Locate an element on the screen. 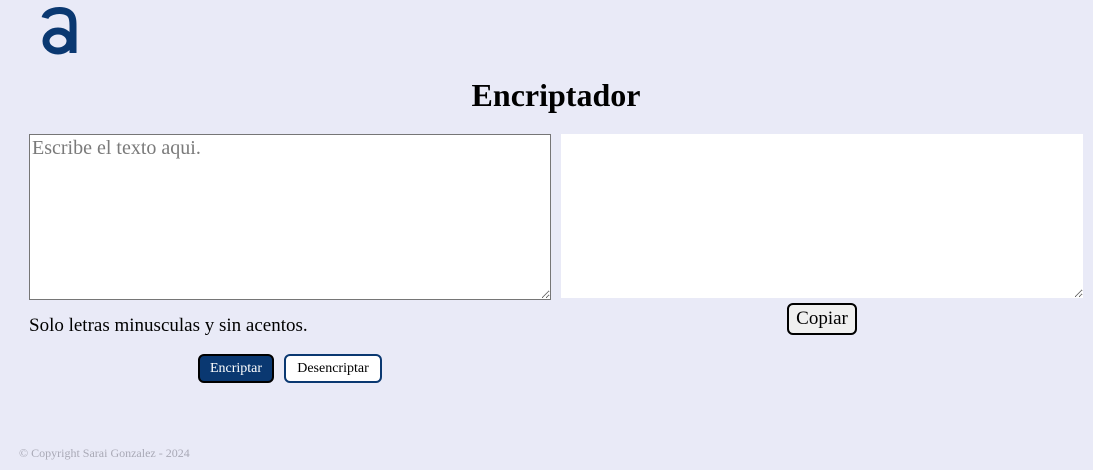  copyright-footer: © Copyright Sarai Gonzalez - 2024 is located at coordinates (104, 453).